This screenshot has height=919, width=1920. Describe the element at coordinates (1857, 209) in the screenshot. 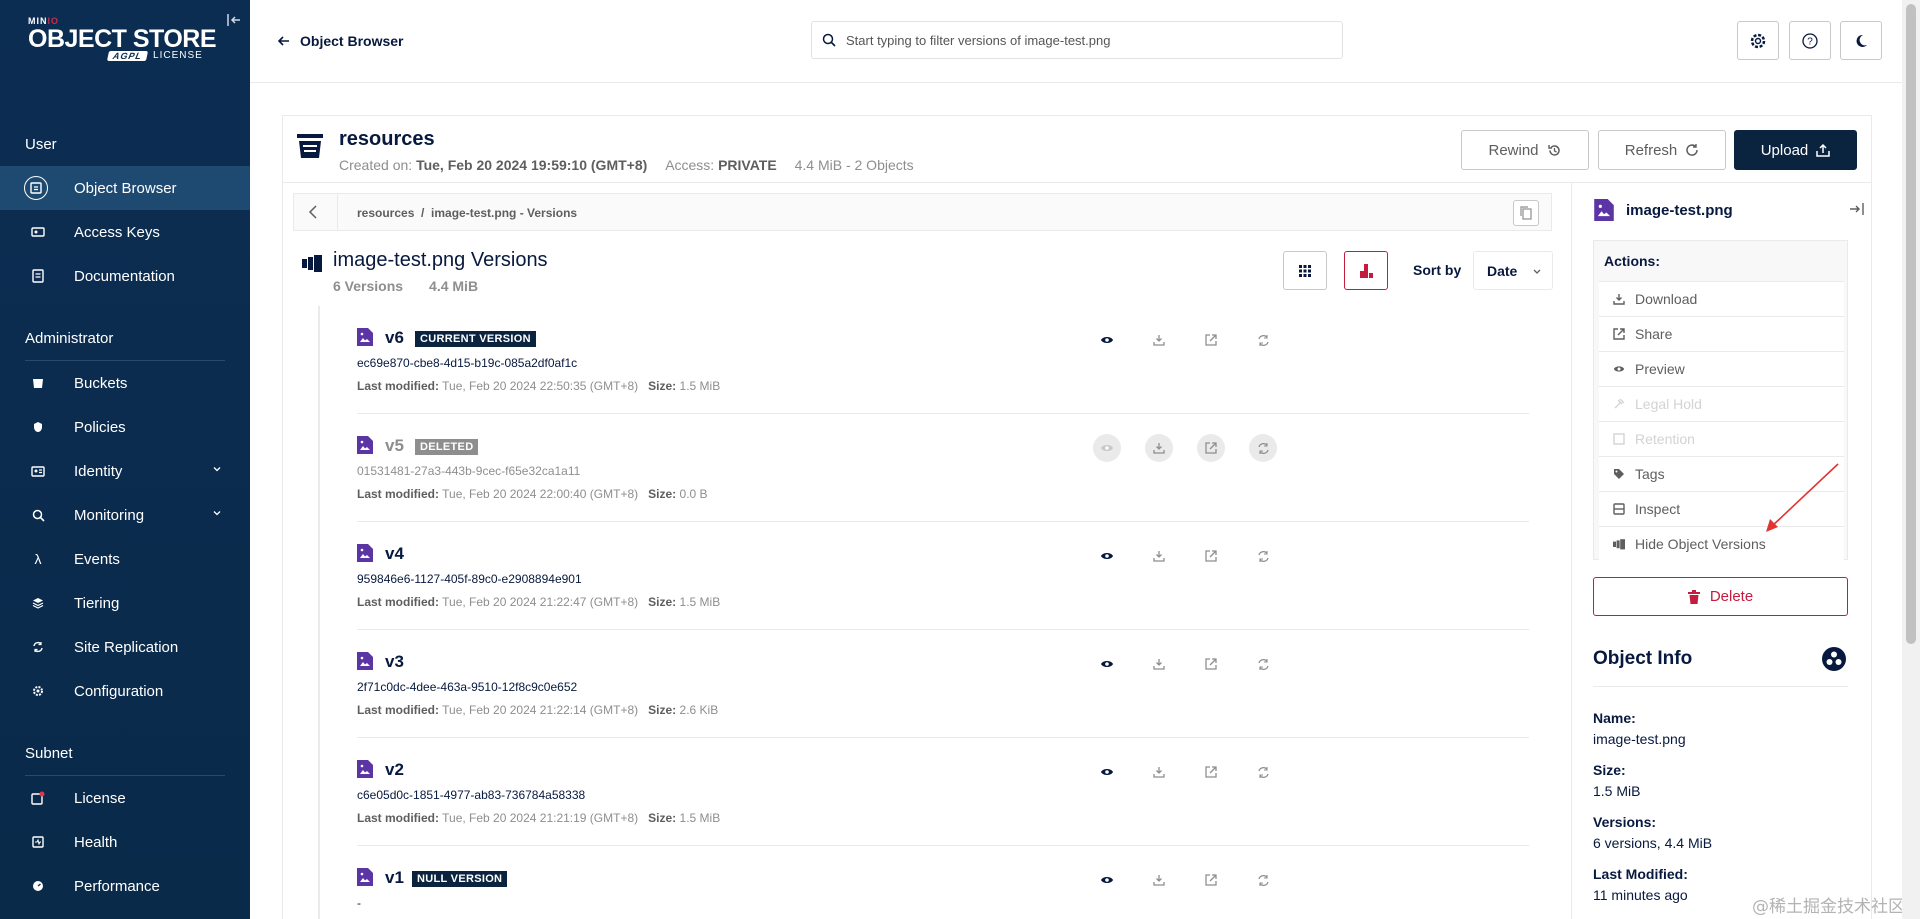

I see `close-panel-icon` at that location.